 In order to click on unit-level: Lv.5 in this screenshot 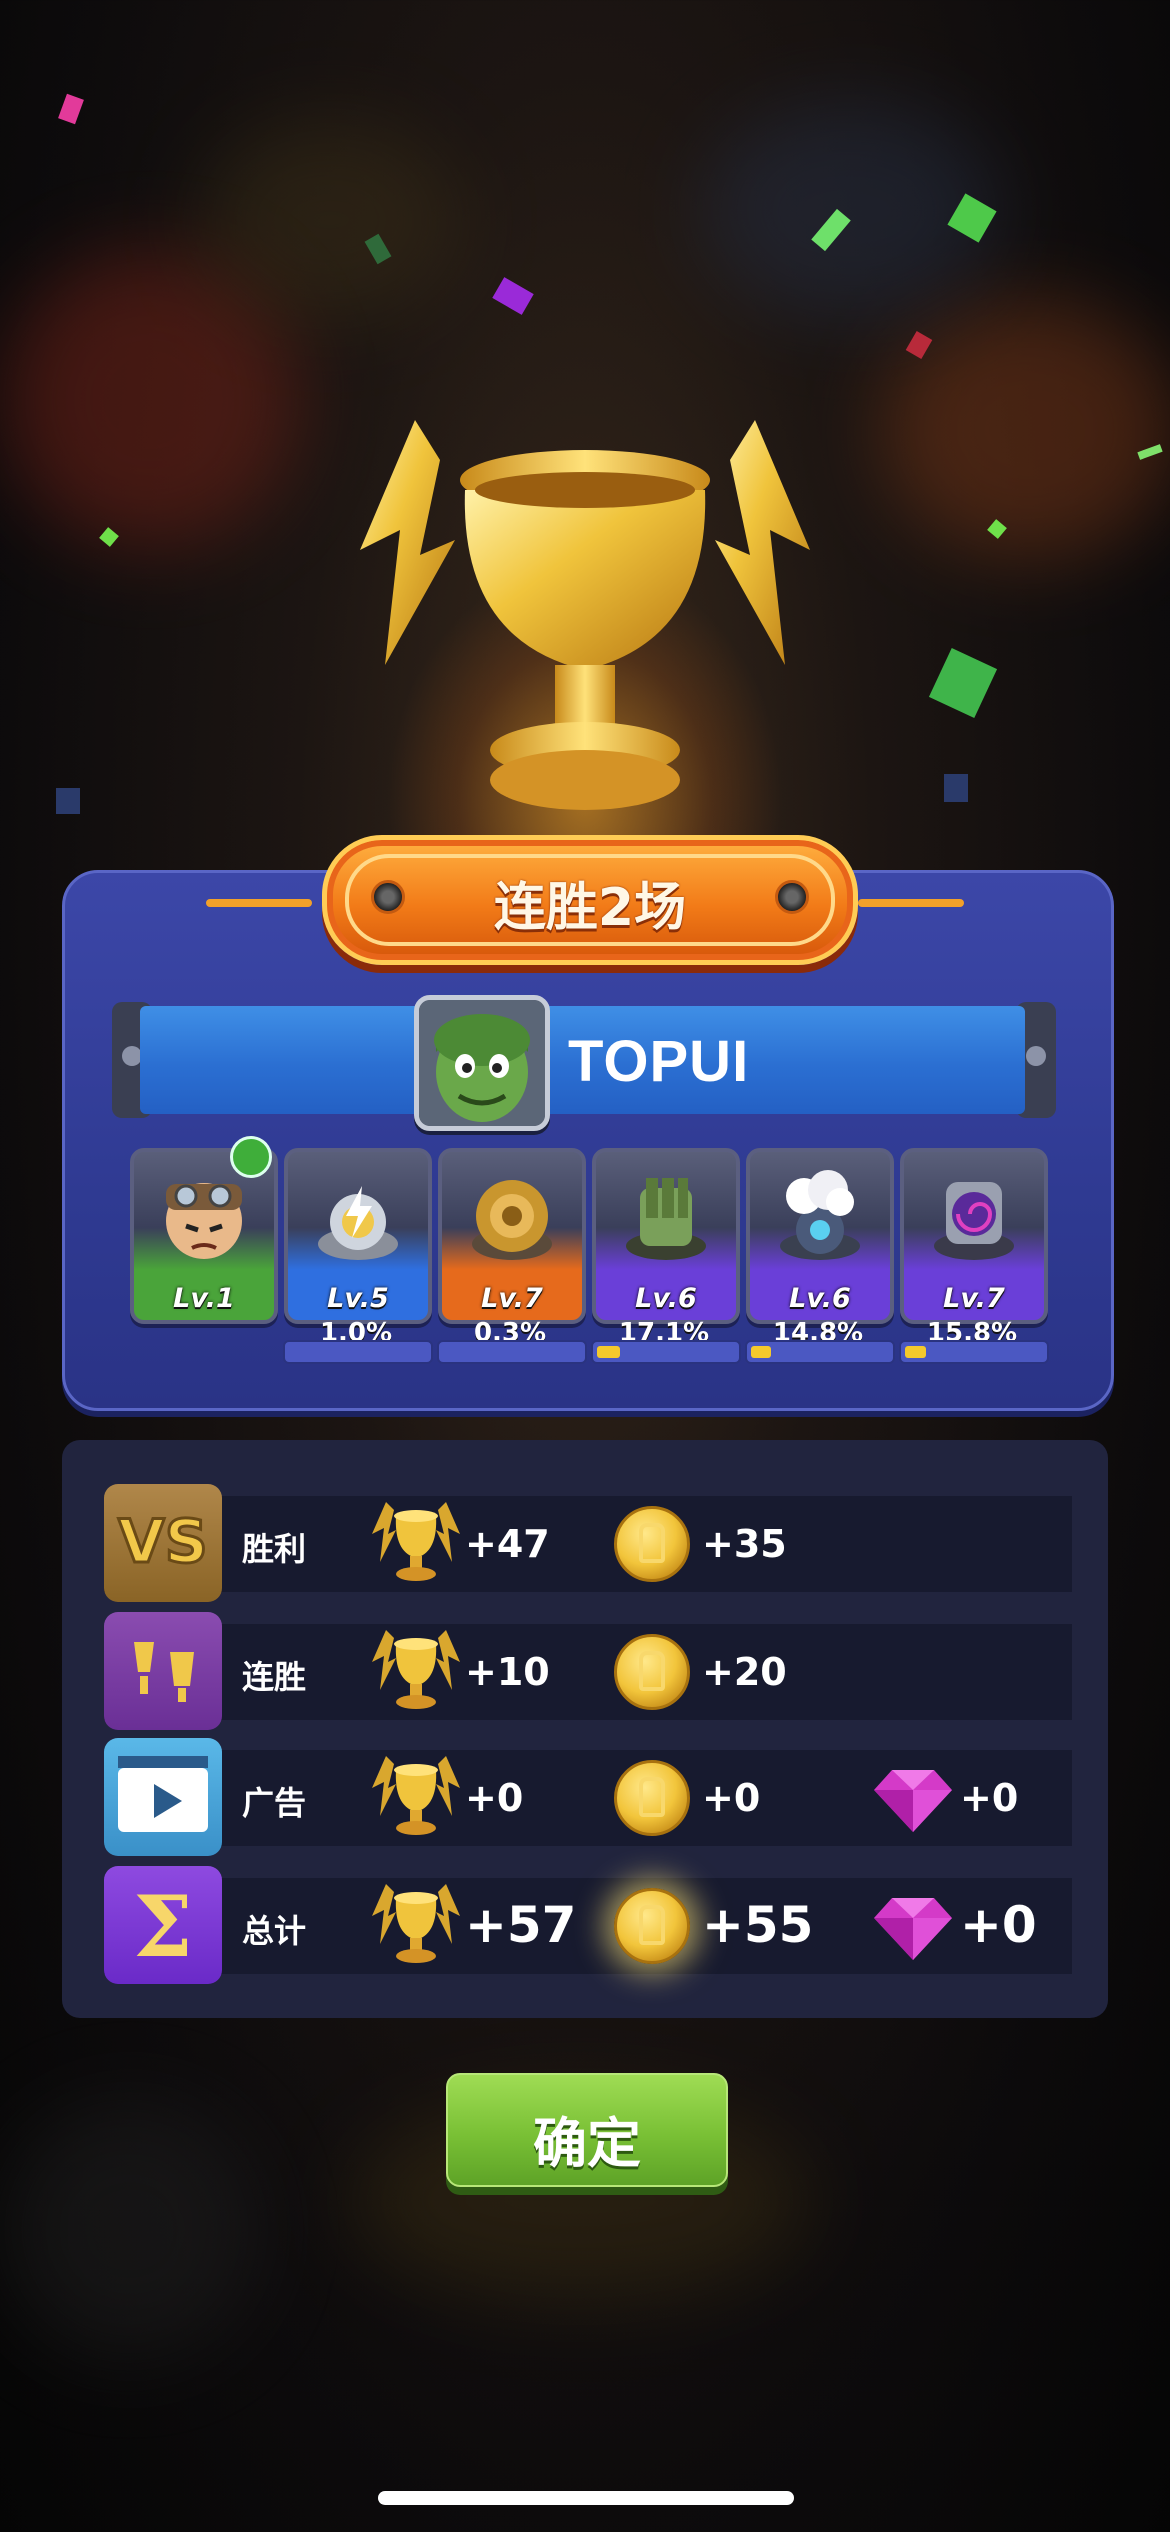, I will do `click(358, 1298)`.